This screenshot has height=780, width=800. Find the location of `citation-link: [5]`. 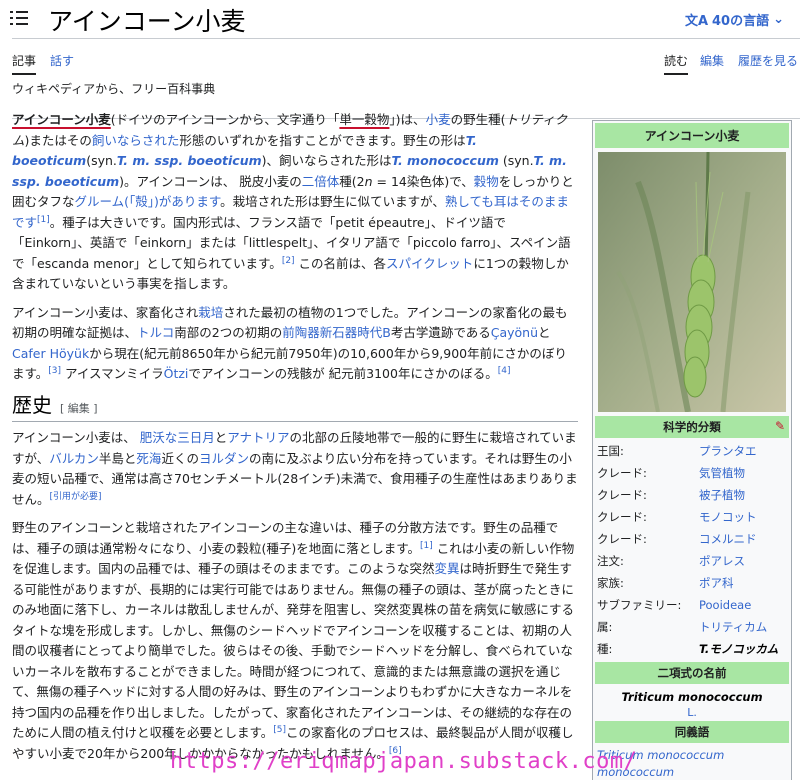

citation-link: [5] is located at coordinates (279, 730).